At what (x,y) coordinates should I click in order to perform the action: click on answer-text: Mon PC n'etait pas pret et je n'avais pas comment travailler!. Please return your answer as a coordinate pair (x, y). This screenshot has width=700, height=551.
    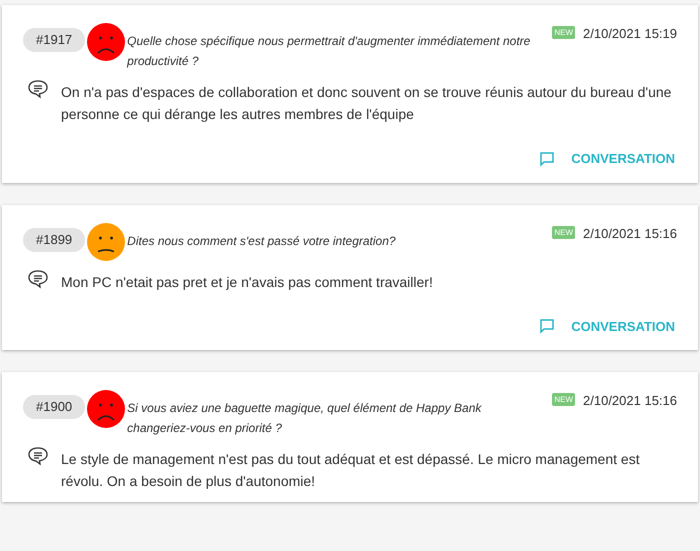
    Looking at the image, I should click on (247, 282).